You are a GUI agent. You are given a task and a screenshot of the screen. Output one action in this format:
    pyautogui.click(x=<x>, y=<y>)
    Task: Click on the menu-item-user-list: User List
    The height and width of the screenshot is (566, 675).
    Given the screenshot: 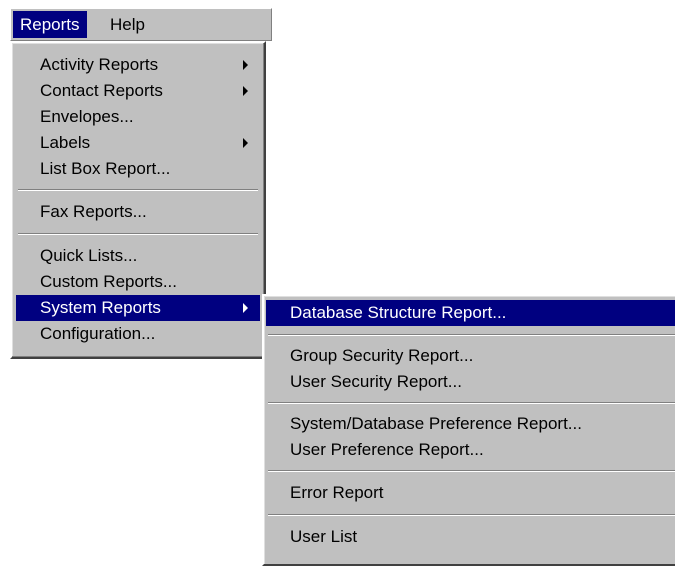 What is the action you would take?
    pyautogui.click(x=470, y=537)
    